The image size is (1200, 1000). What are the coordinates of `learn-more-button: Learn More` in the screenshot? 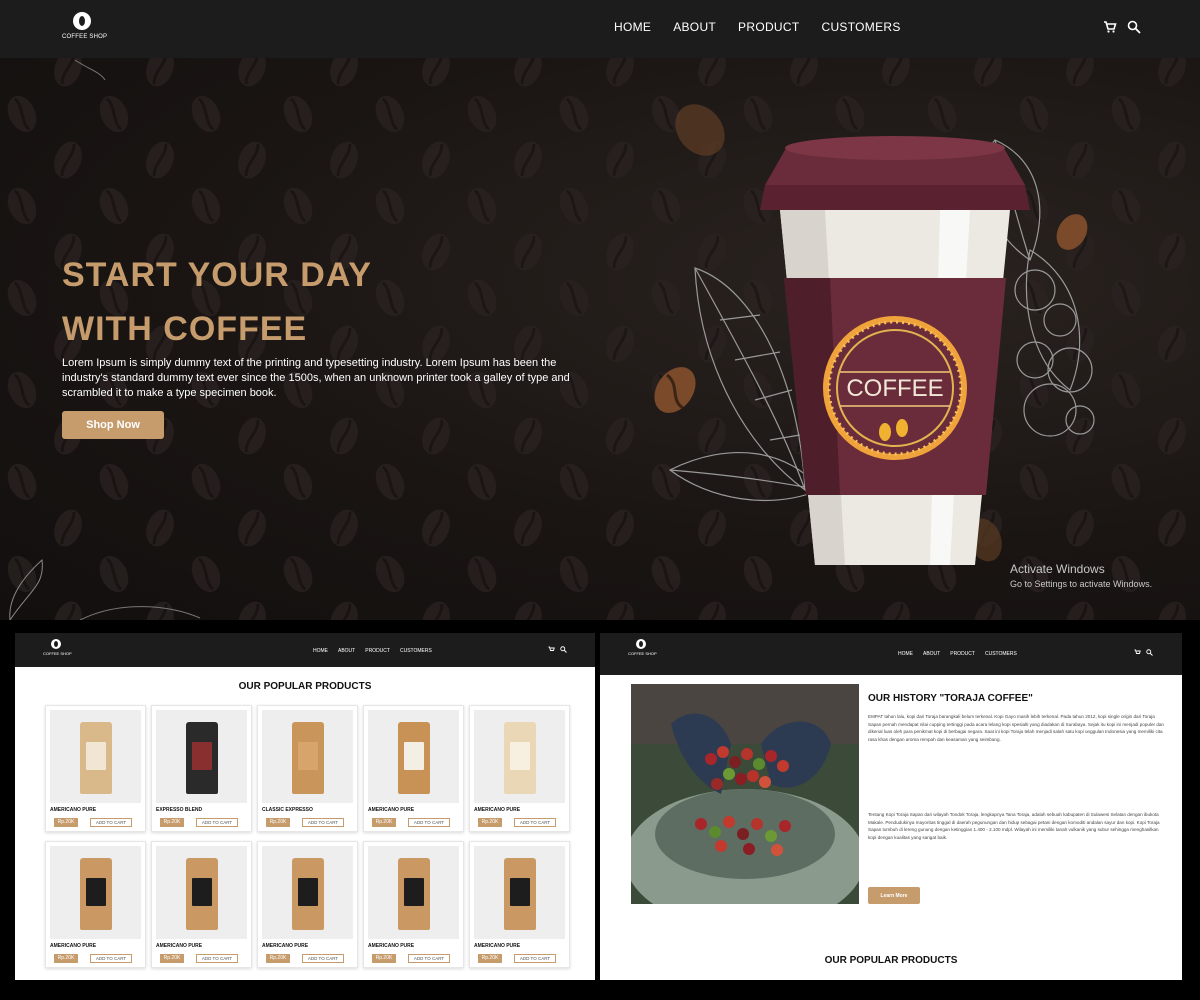 It's located at (894, 895).